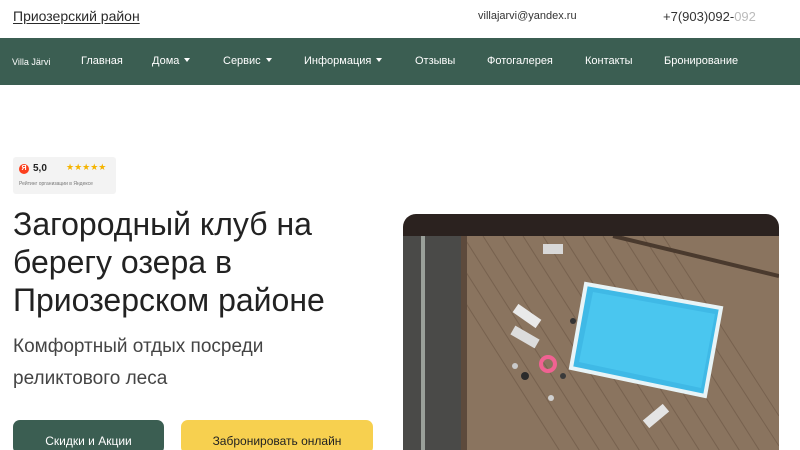 This screenshot has height=450, width=800. I want to click on nav-item-houses: Дома, so click(171, 61).